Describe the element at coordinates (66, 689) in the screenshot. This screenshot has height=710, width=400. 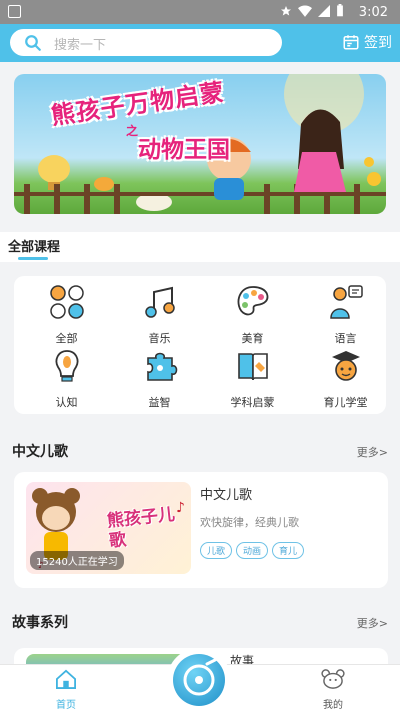
I see `tab-home: 首页` at that location.